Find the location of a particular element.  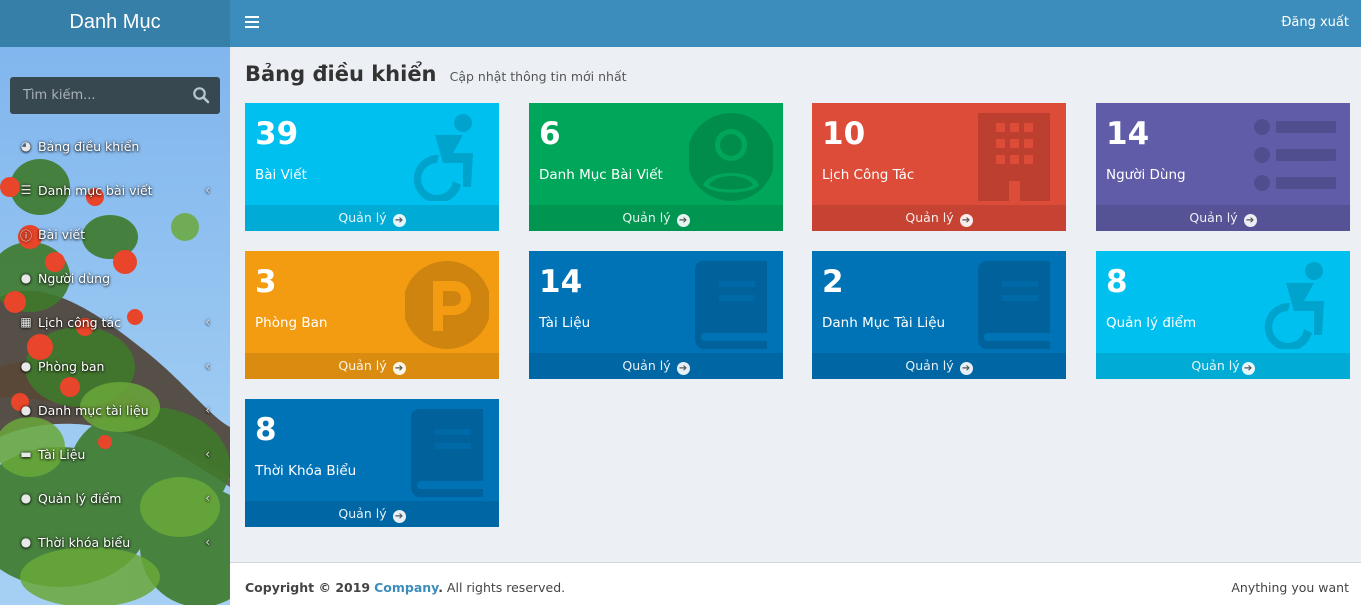

stat-label: Danh Mục Tài Liệu is located at coordinates (884, 323).